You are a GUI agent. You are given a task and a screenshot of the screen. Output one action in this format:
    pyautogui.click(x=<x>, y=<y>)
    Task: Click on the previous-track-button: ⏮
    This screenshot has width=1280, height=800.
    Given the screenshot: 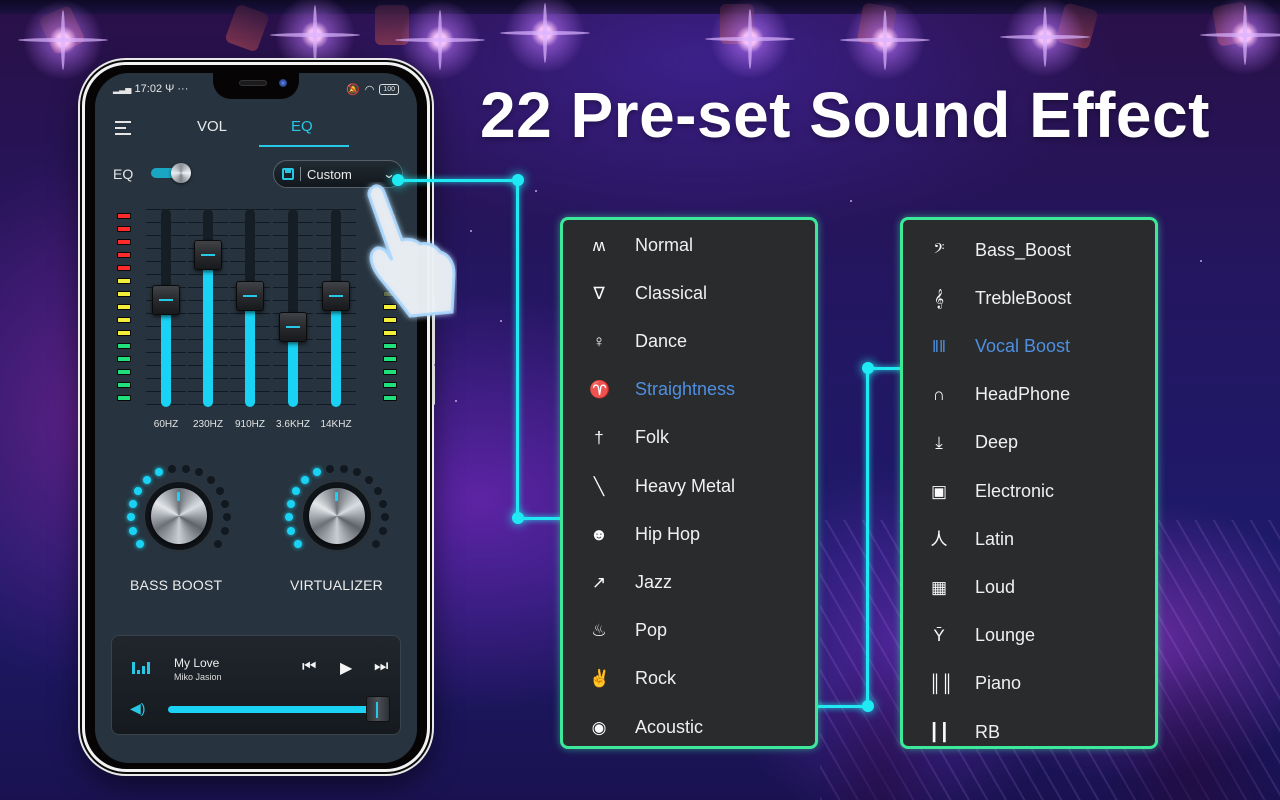 What is the action you would take?
    pyautogui.click(x=309, y=667)
    